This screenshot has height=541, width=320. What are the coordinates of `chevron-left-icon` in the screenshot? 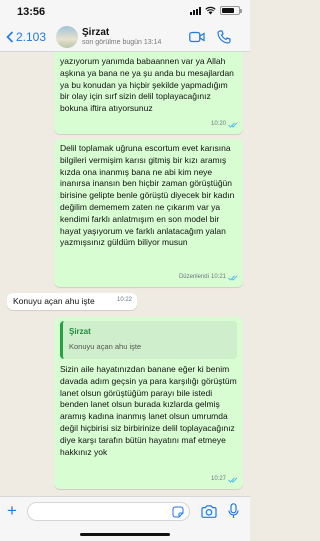 It's located at (10, 37).